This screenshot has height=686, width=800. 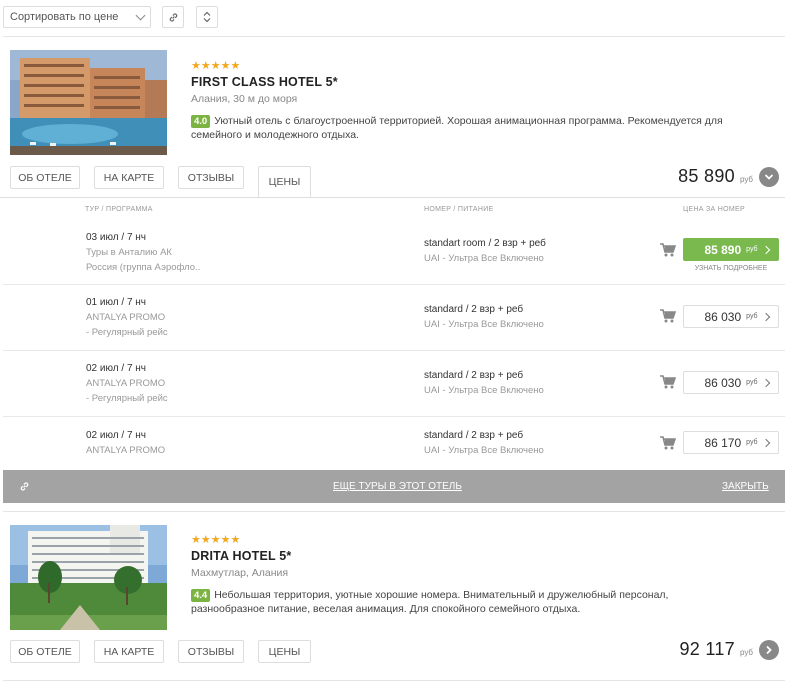 I want to click on offer-program: Туры в Анталию АК, so click(x=129, y=252).